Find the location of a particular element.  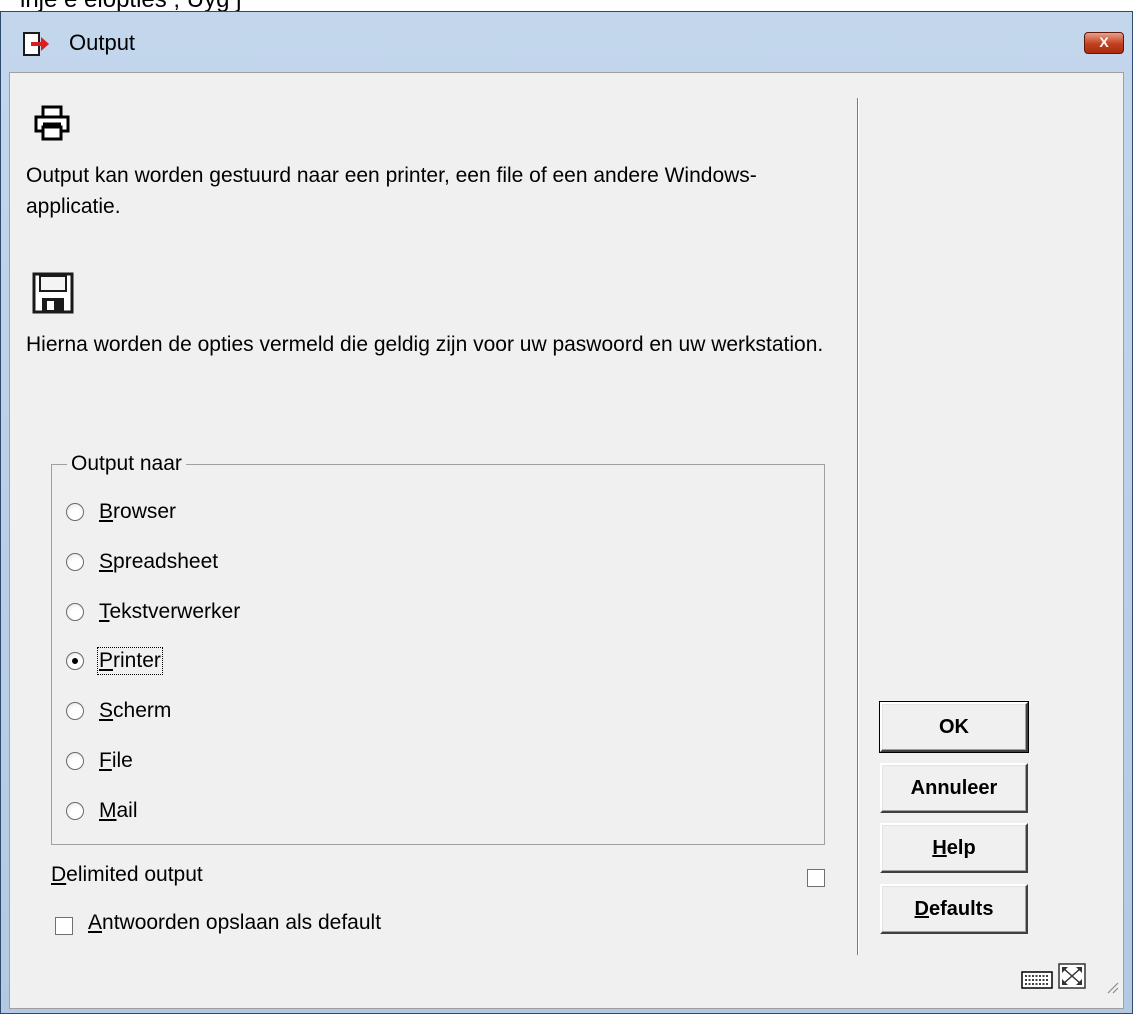

option-tekstverwerker: Tekstverwerker is located at coordinates (153, 612).